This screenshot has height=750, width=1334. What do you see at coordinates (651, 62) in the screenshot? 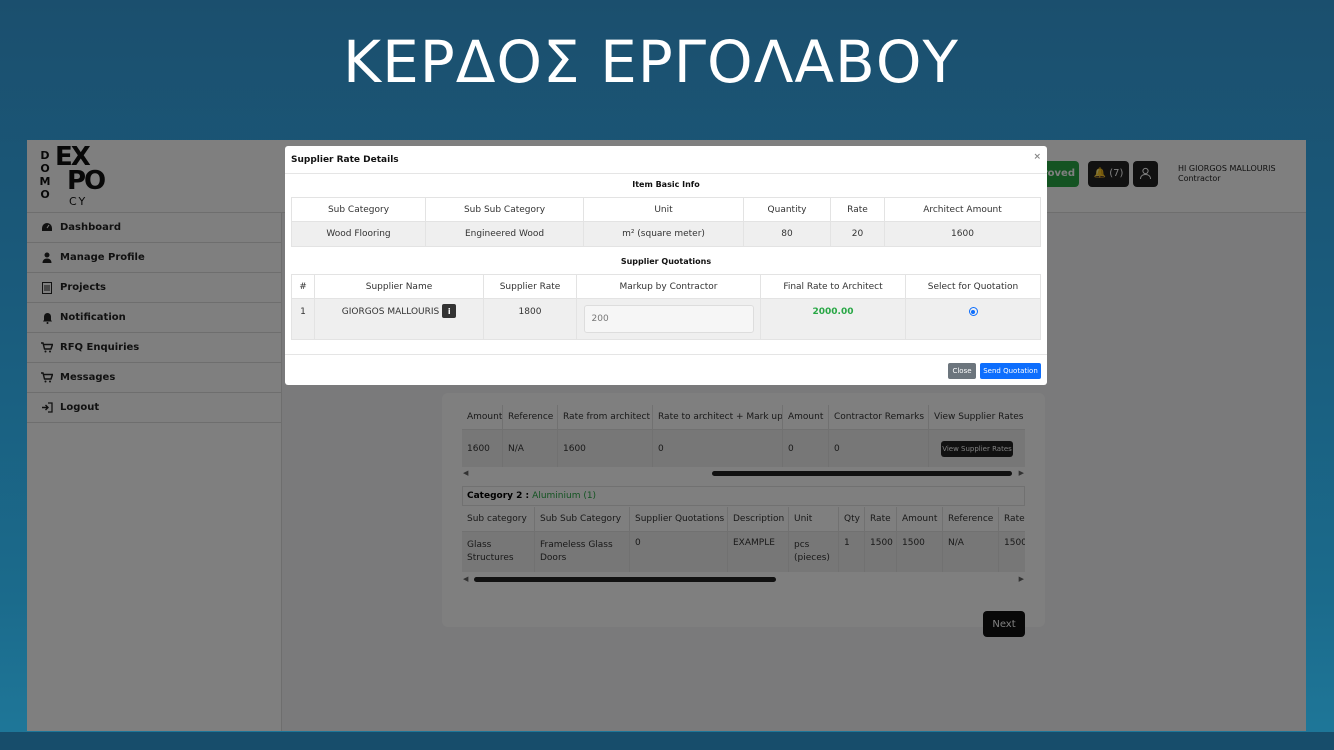
I see `slide-title: ΚΕΡΔΟΣ ΕΡΓΟΛΑΒΟΥ` at bounding box center [651, 62].